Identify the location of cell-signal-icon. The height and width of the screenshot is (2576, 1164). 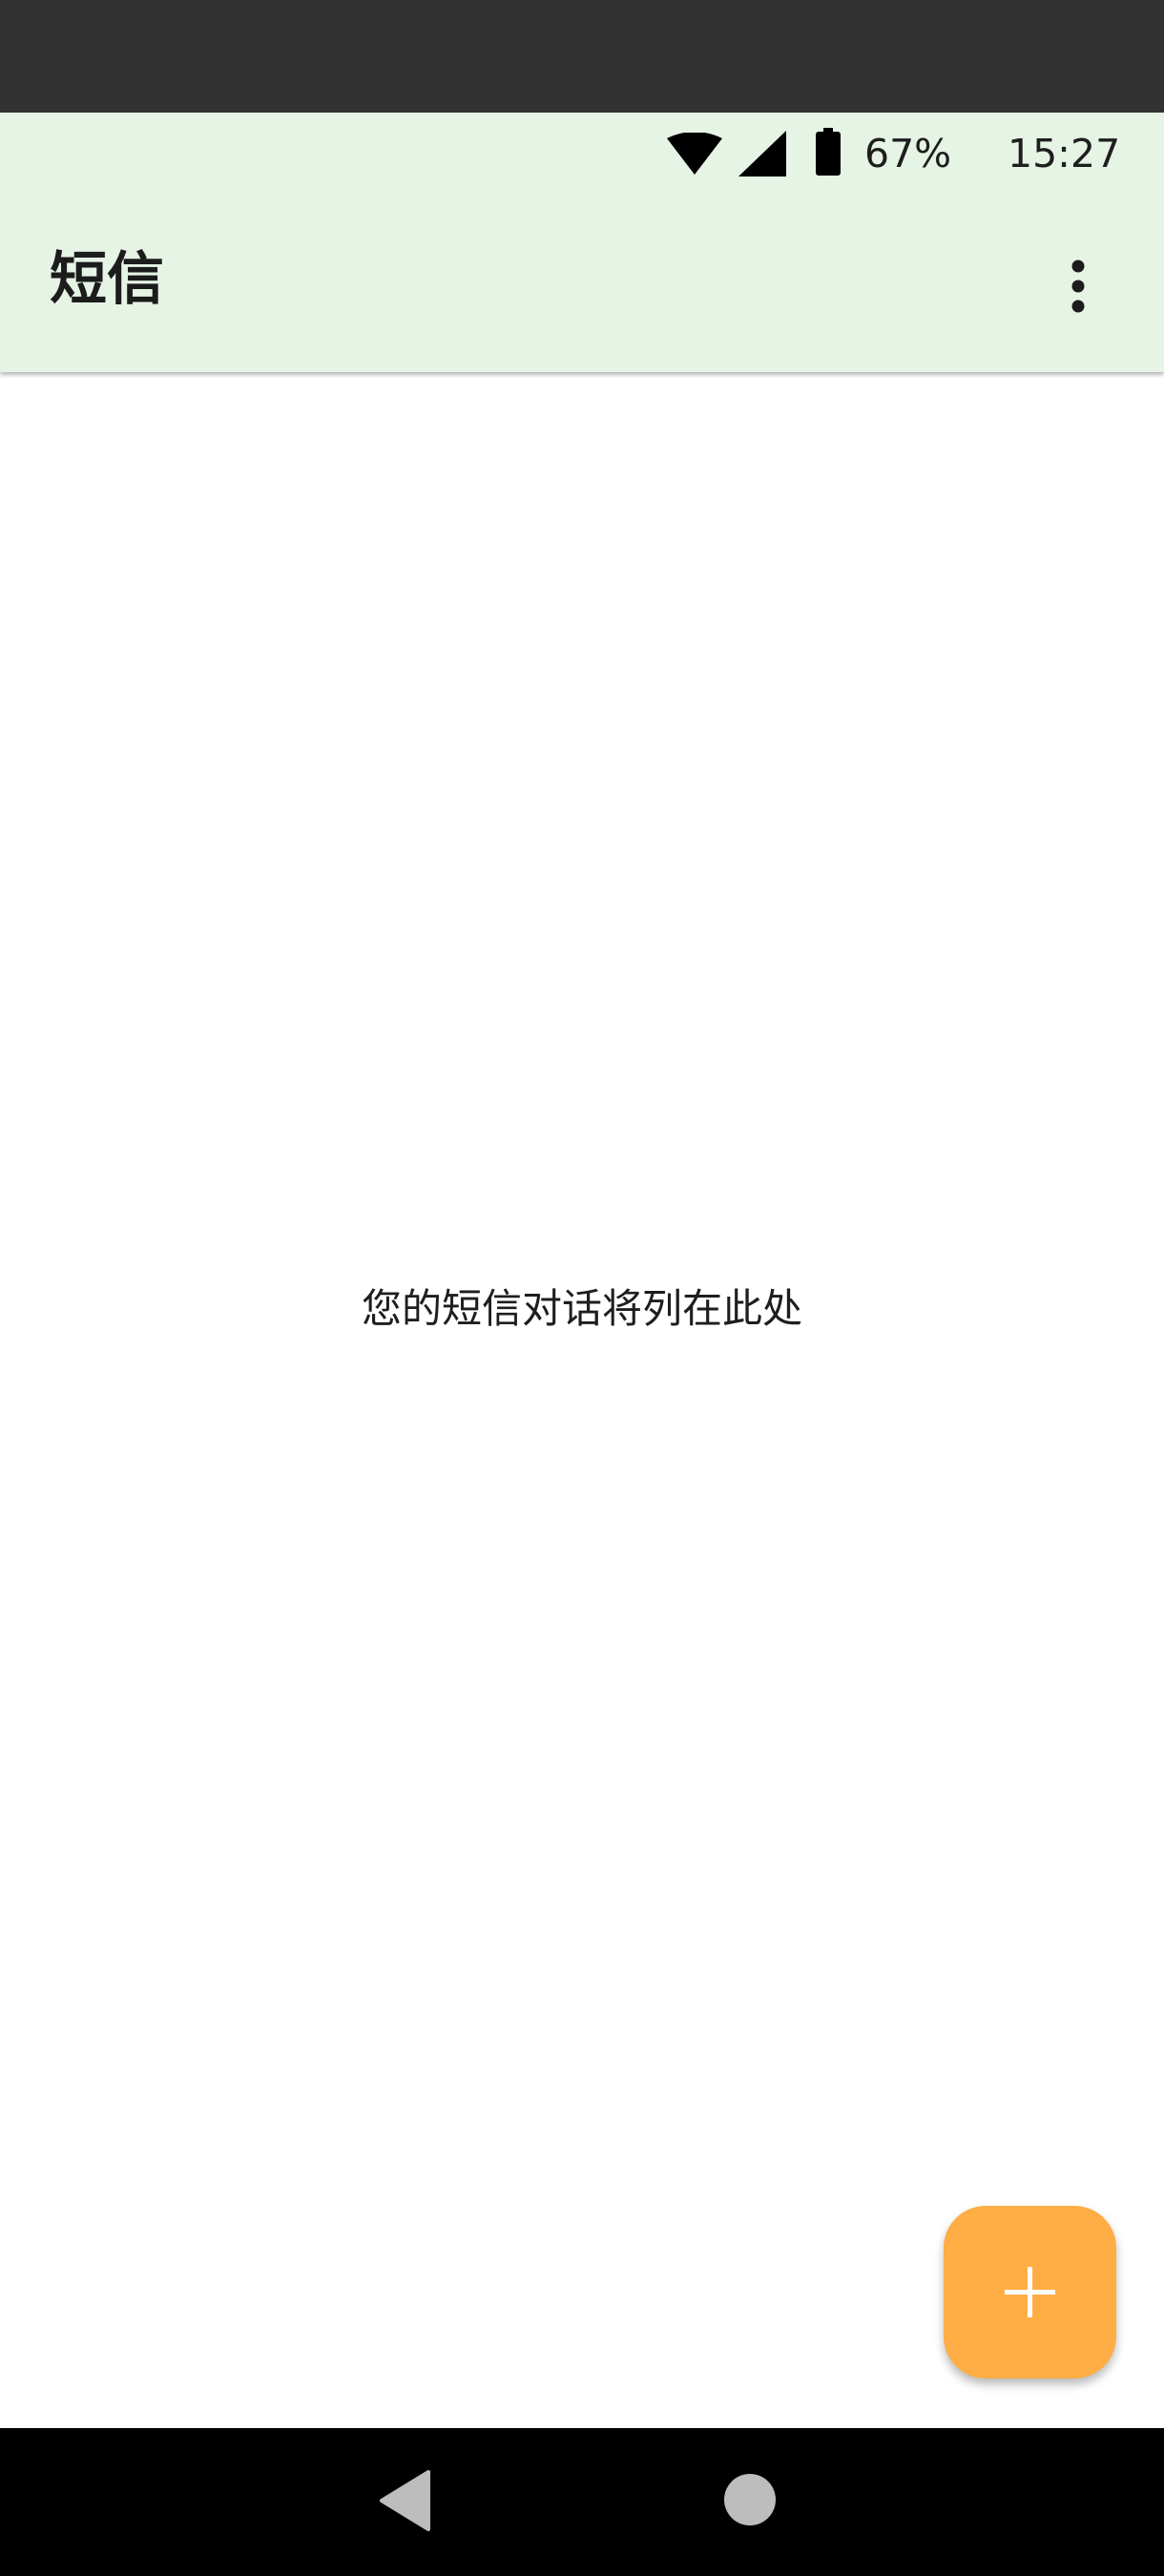
(762, 154).